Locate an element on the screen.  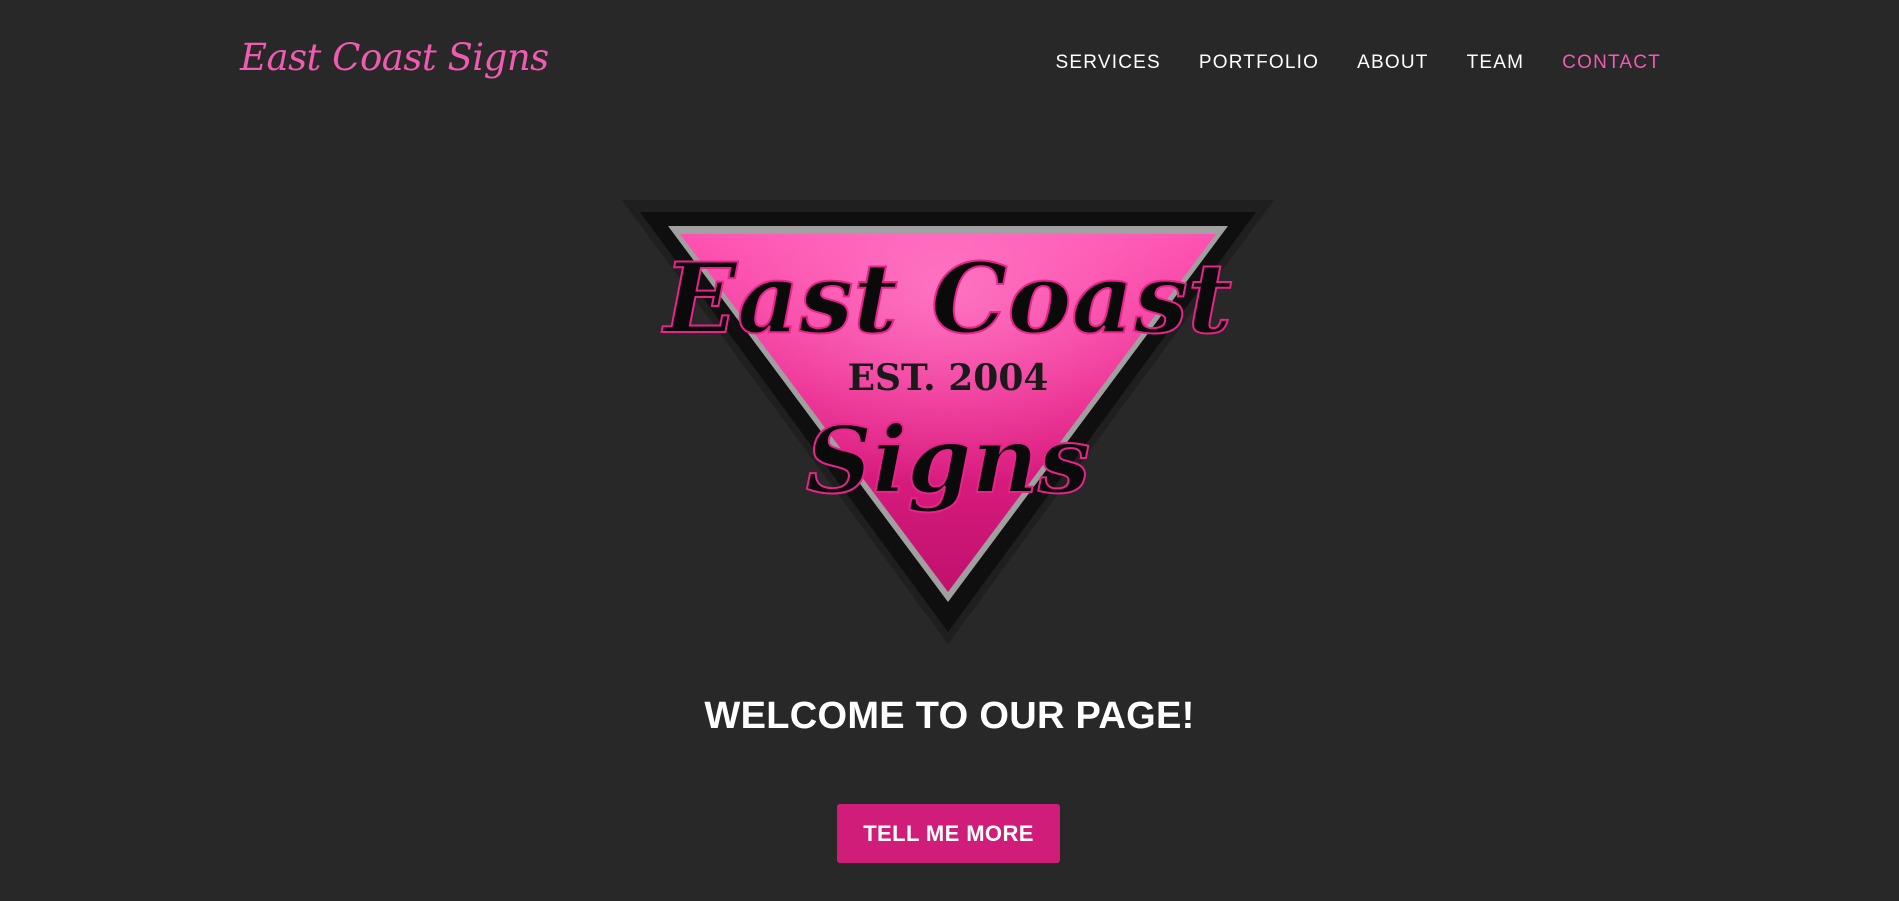
logo-line-1: East Coast is located at coordinates (946, 298).